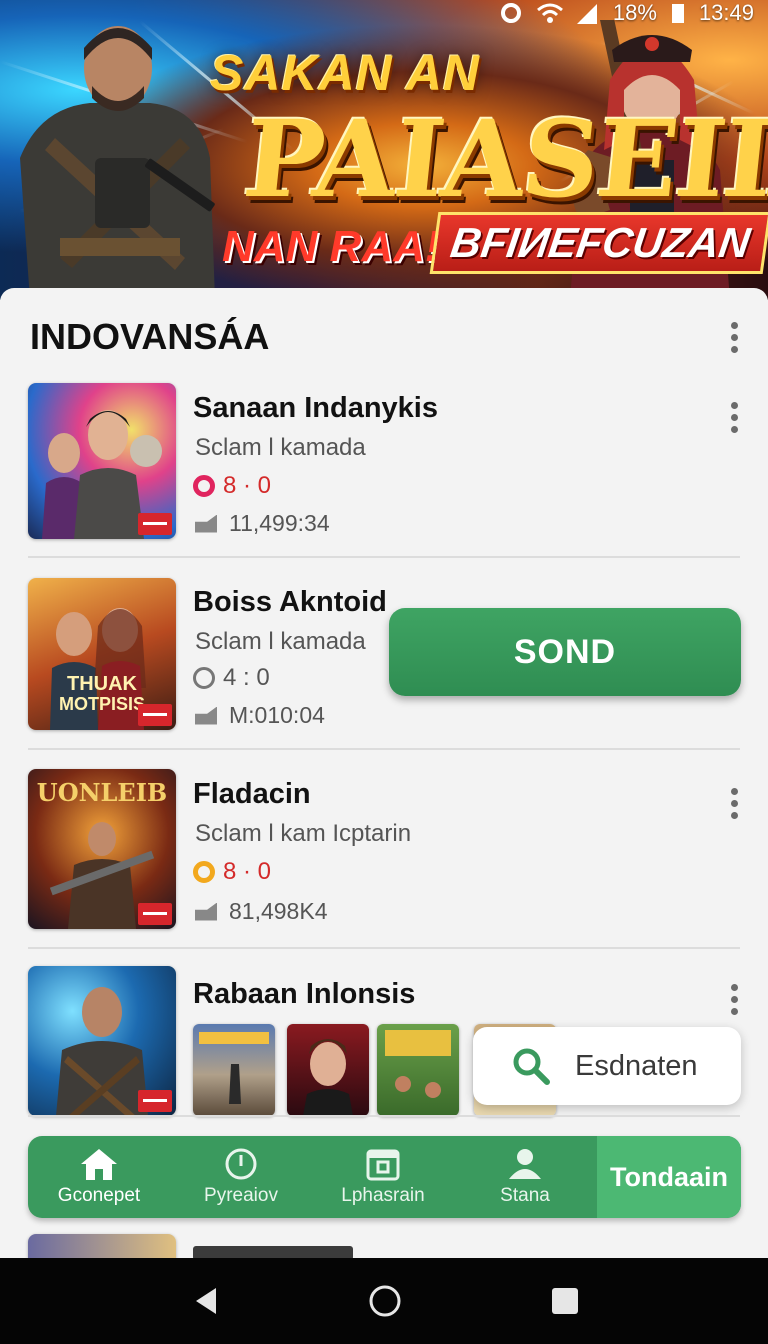  I want to click on banner-subtitle-left: NAN RAA!, so click(331, 246).